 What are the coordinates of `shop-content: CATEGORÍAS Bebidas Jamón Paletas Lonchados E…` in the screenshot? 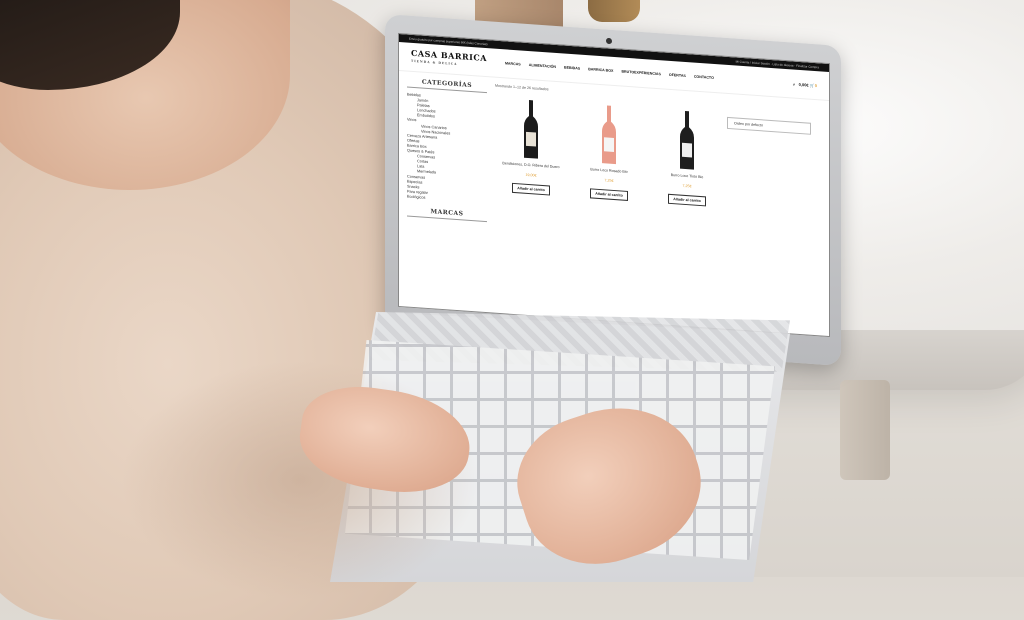 It's located at (614, 164).